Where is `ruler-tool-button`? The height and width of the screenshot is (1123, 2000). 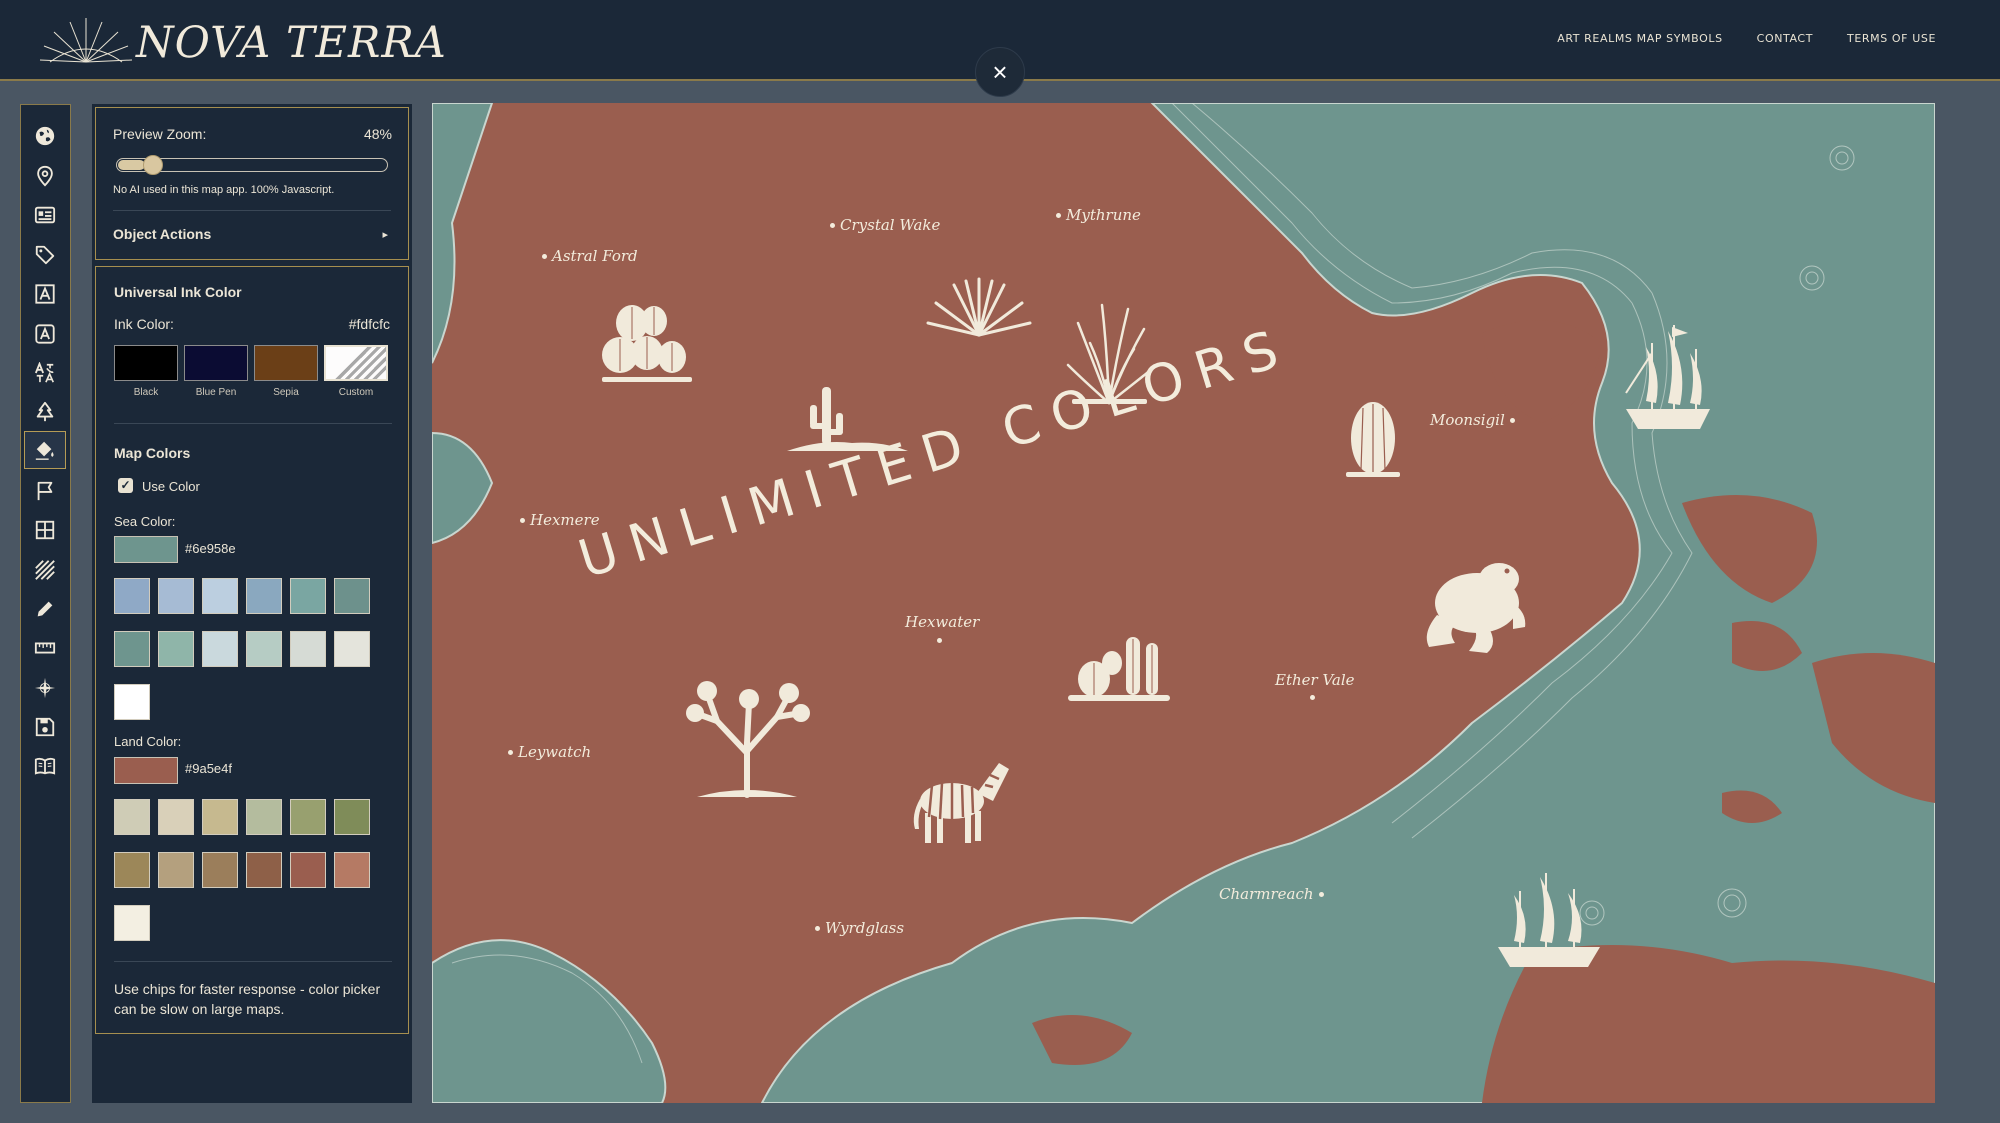 ruler-tool-button is located at coordinates (45, 648).